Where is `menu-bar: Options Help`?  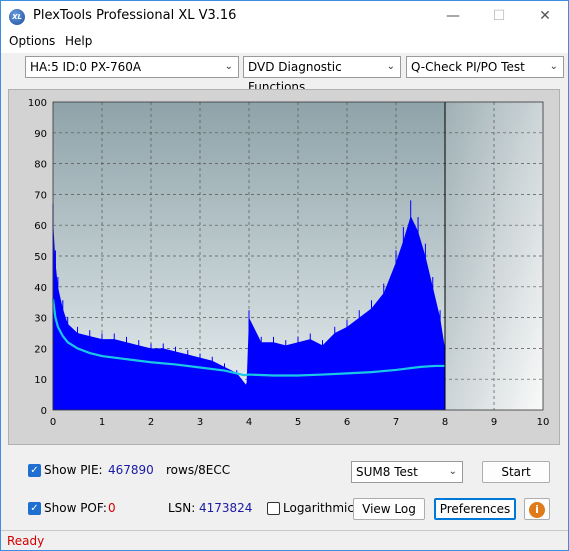 menu-bar: Options Help is located at coordinates (284, 42).